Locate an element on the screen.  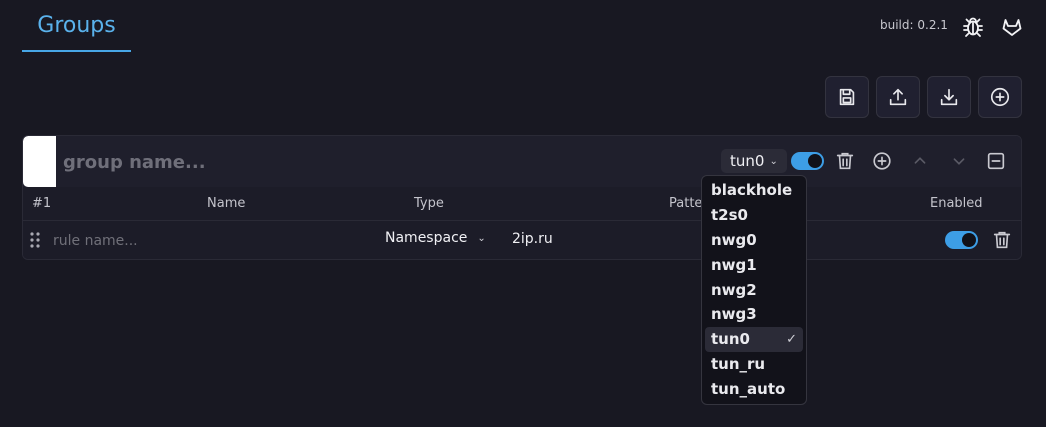
download-button is located at coordinates (949, 97).